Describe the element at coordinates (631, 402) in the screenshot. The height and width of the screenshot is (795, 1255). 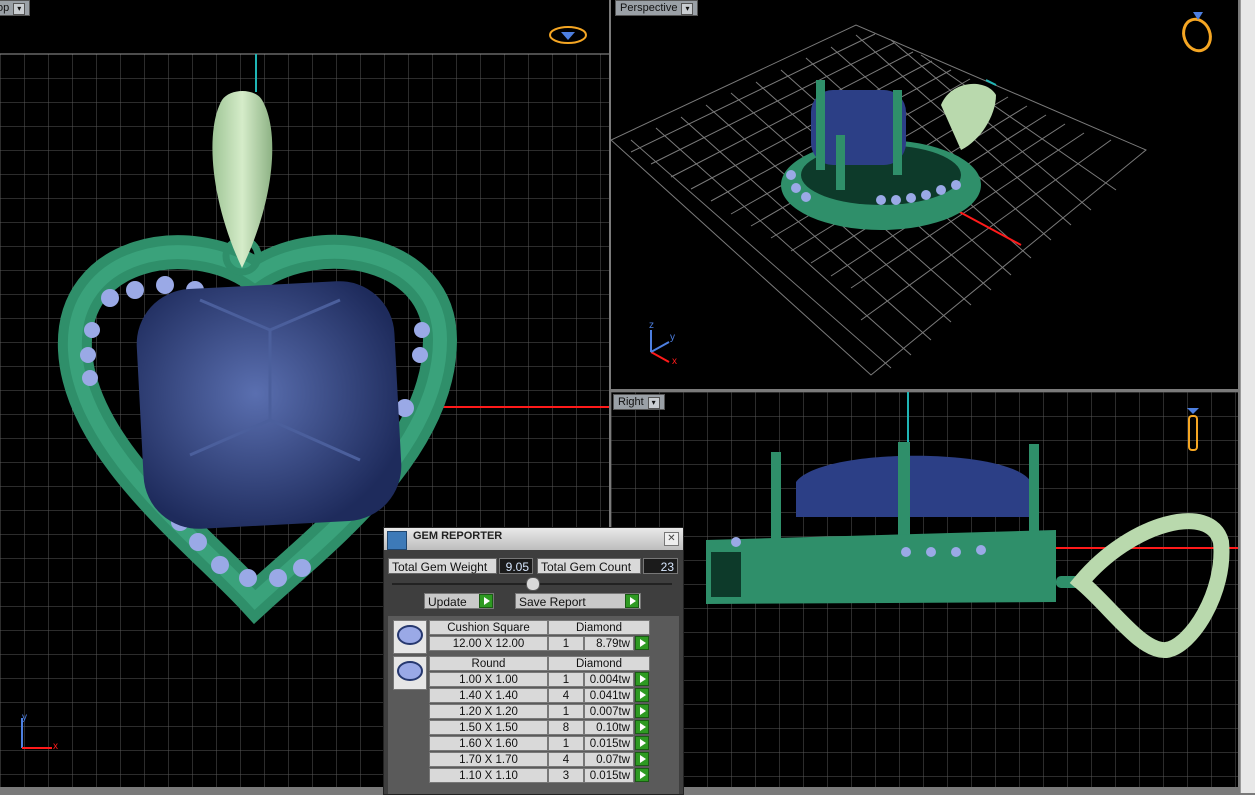
I see `viewport-label-text: Right` at that location.